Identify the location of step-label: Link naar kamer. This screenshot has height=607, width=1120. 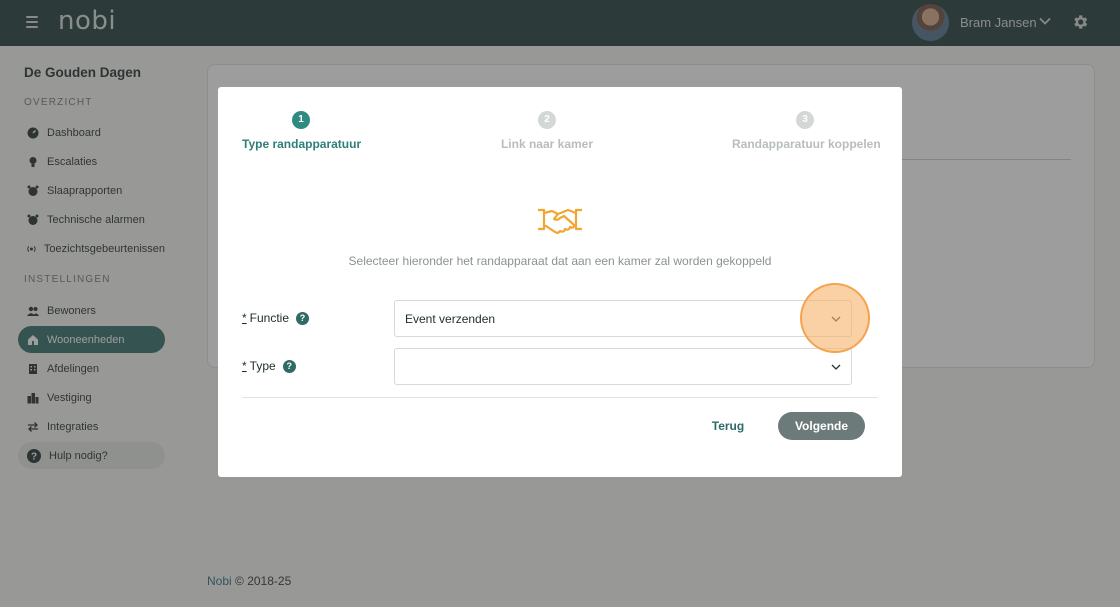
(547, 144).